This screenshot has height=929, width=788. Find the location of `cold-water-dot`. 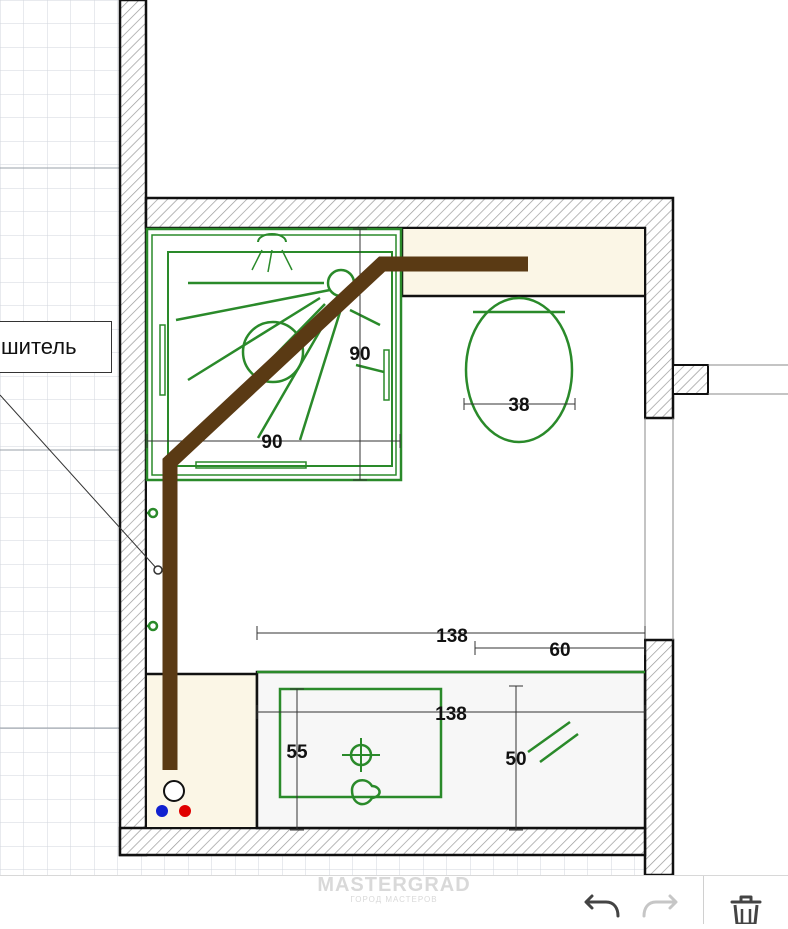

cold-water-dot is located at coordinates (162, 811).